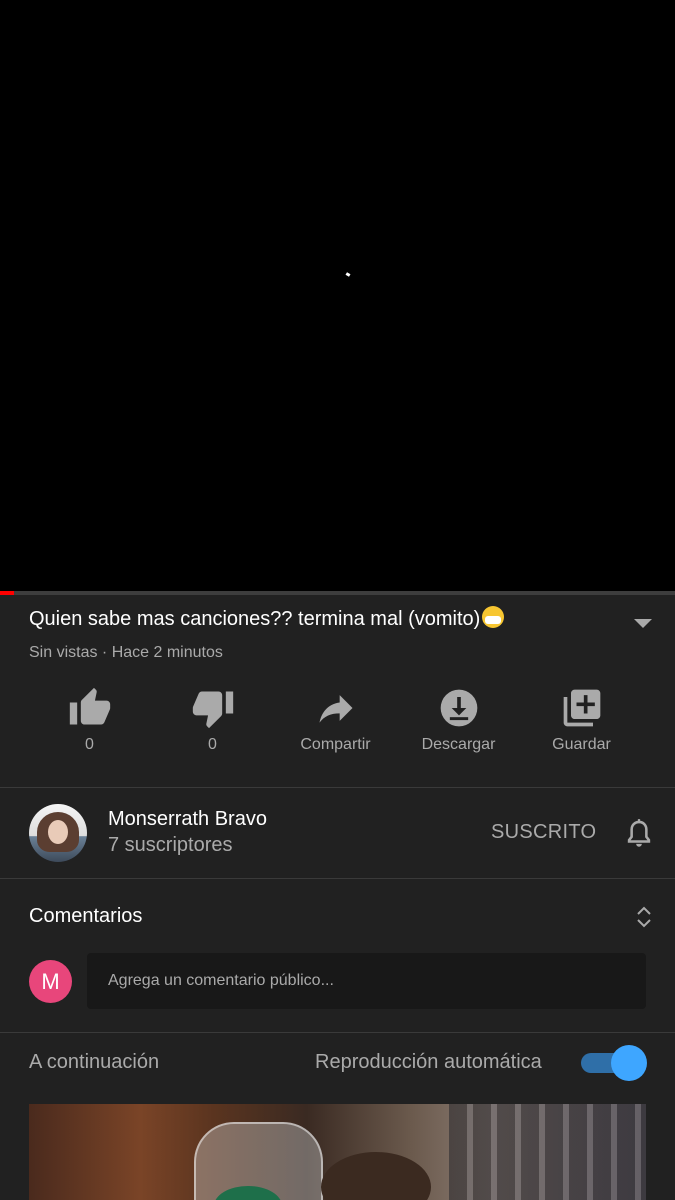 The height and width of the screenshot is (1200, 675). I want to click on user-avatar: M, so click(50, 981).